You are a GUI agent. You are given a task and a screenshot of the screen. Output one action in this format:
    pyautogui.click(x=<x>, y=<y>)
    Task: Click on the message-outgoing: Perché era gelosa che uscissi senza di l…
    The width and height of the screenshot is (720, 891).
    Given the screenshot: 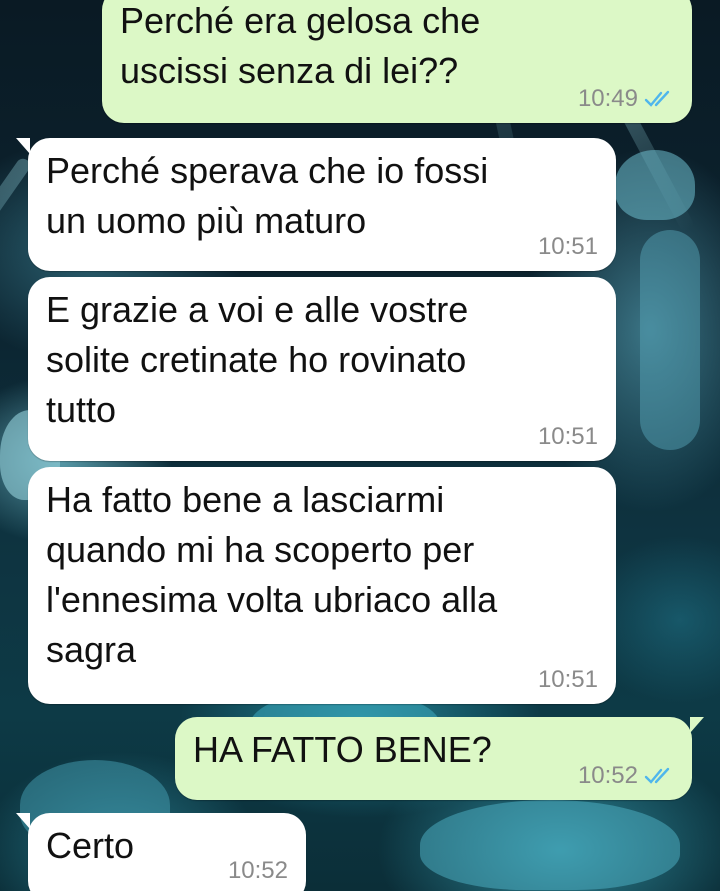 What is the action you would take?
    pyautogui.click(x=397, y=61)
    